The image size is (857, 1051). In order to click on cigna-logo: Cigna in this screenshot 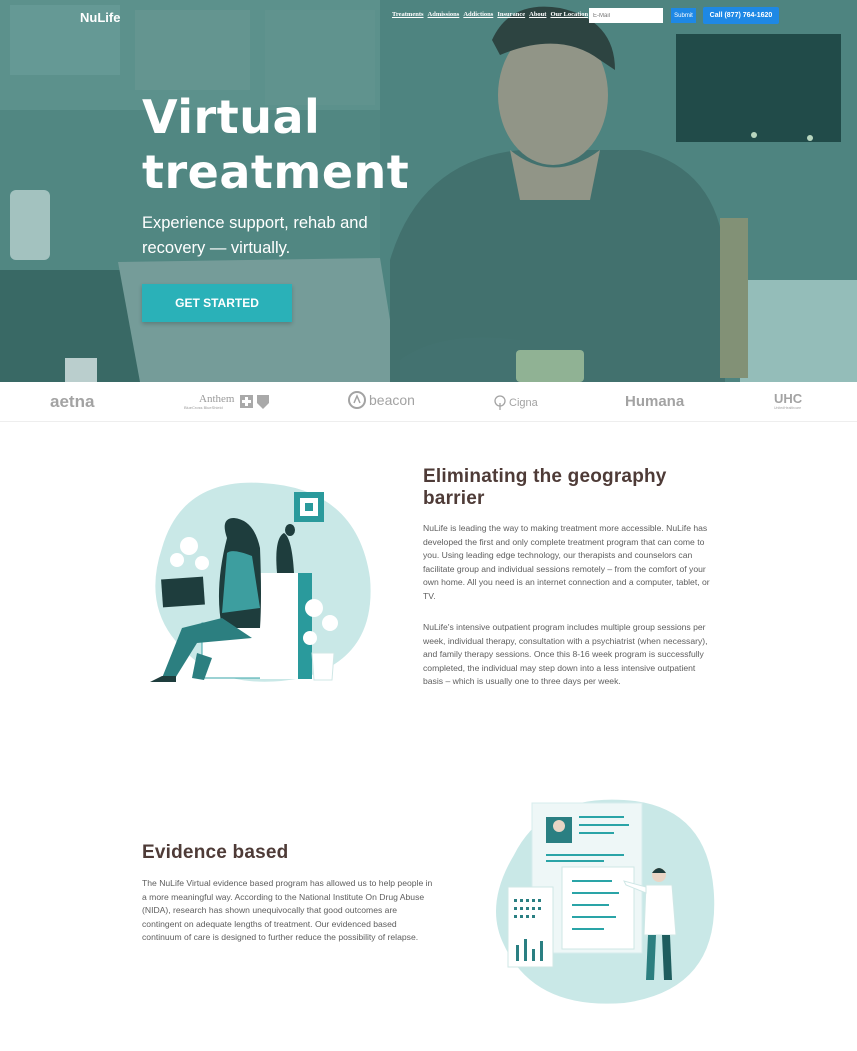, I will do `click(516, 403)`.